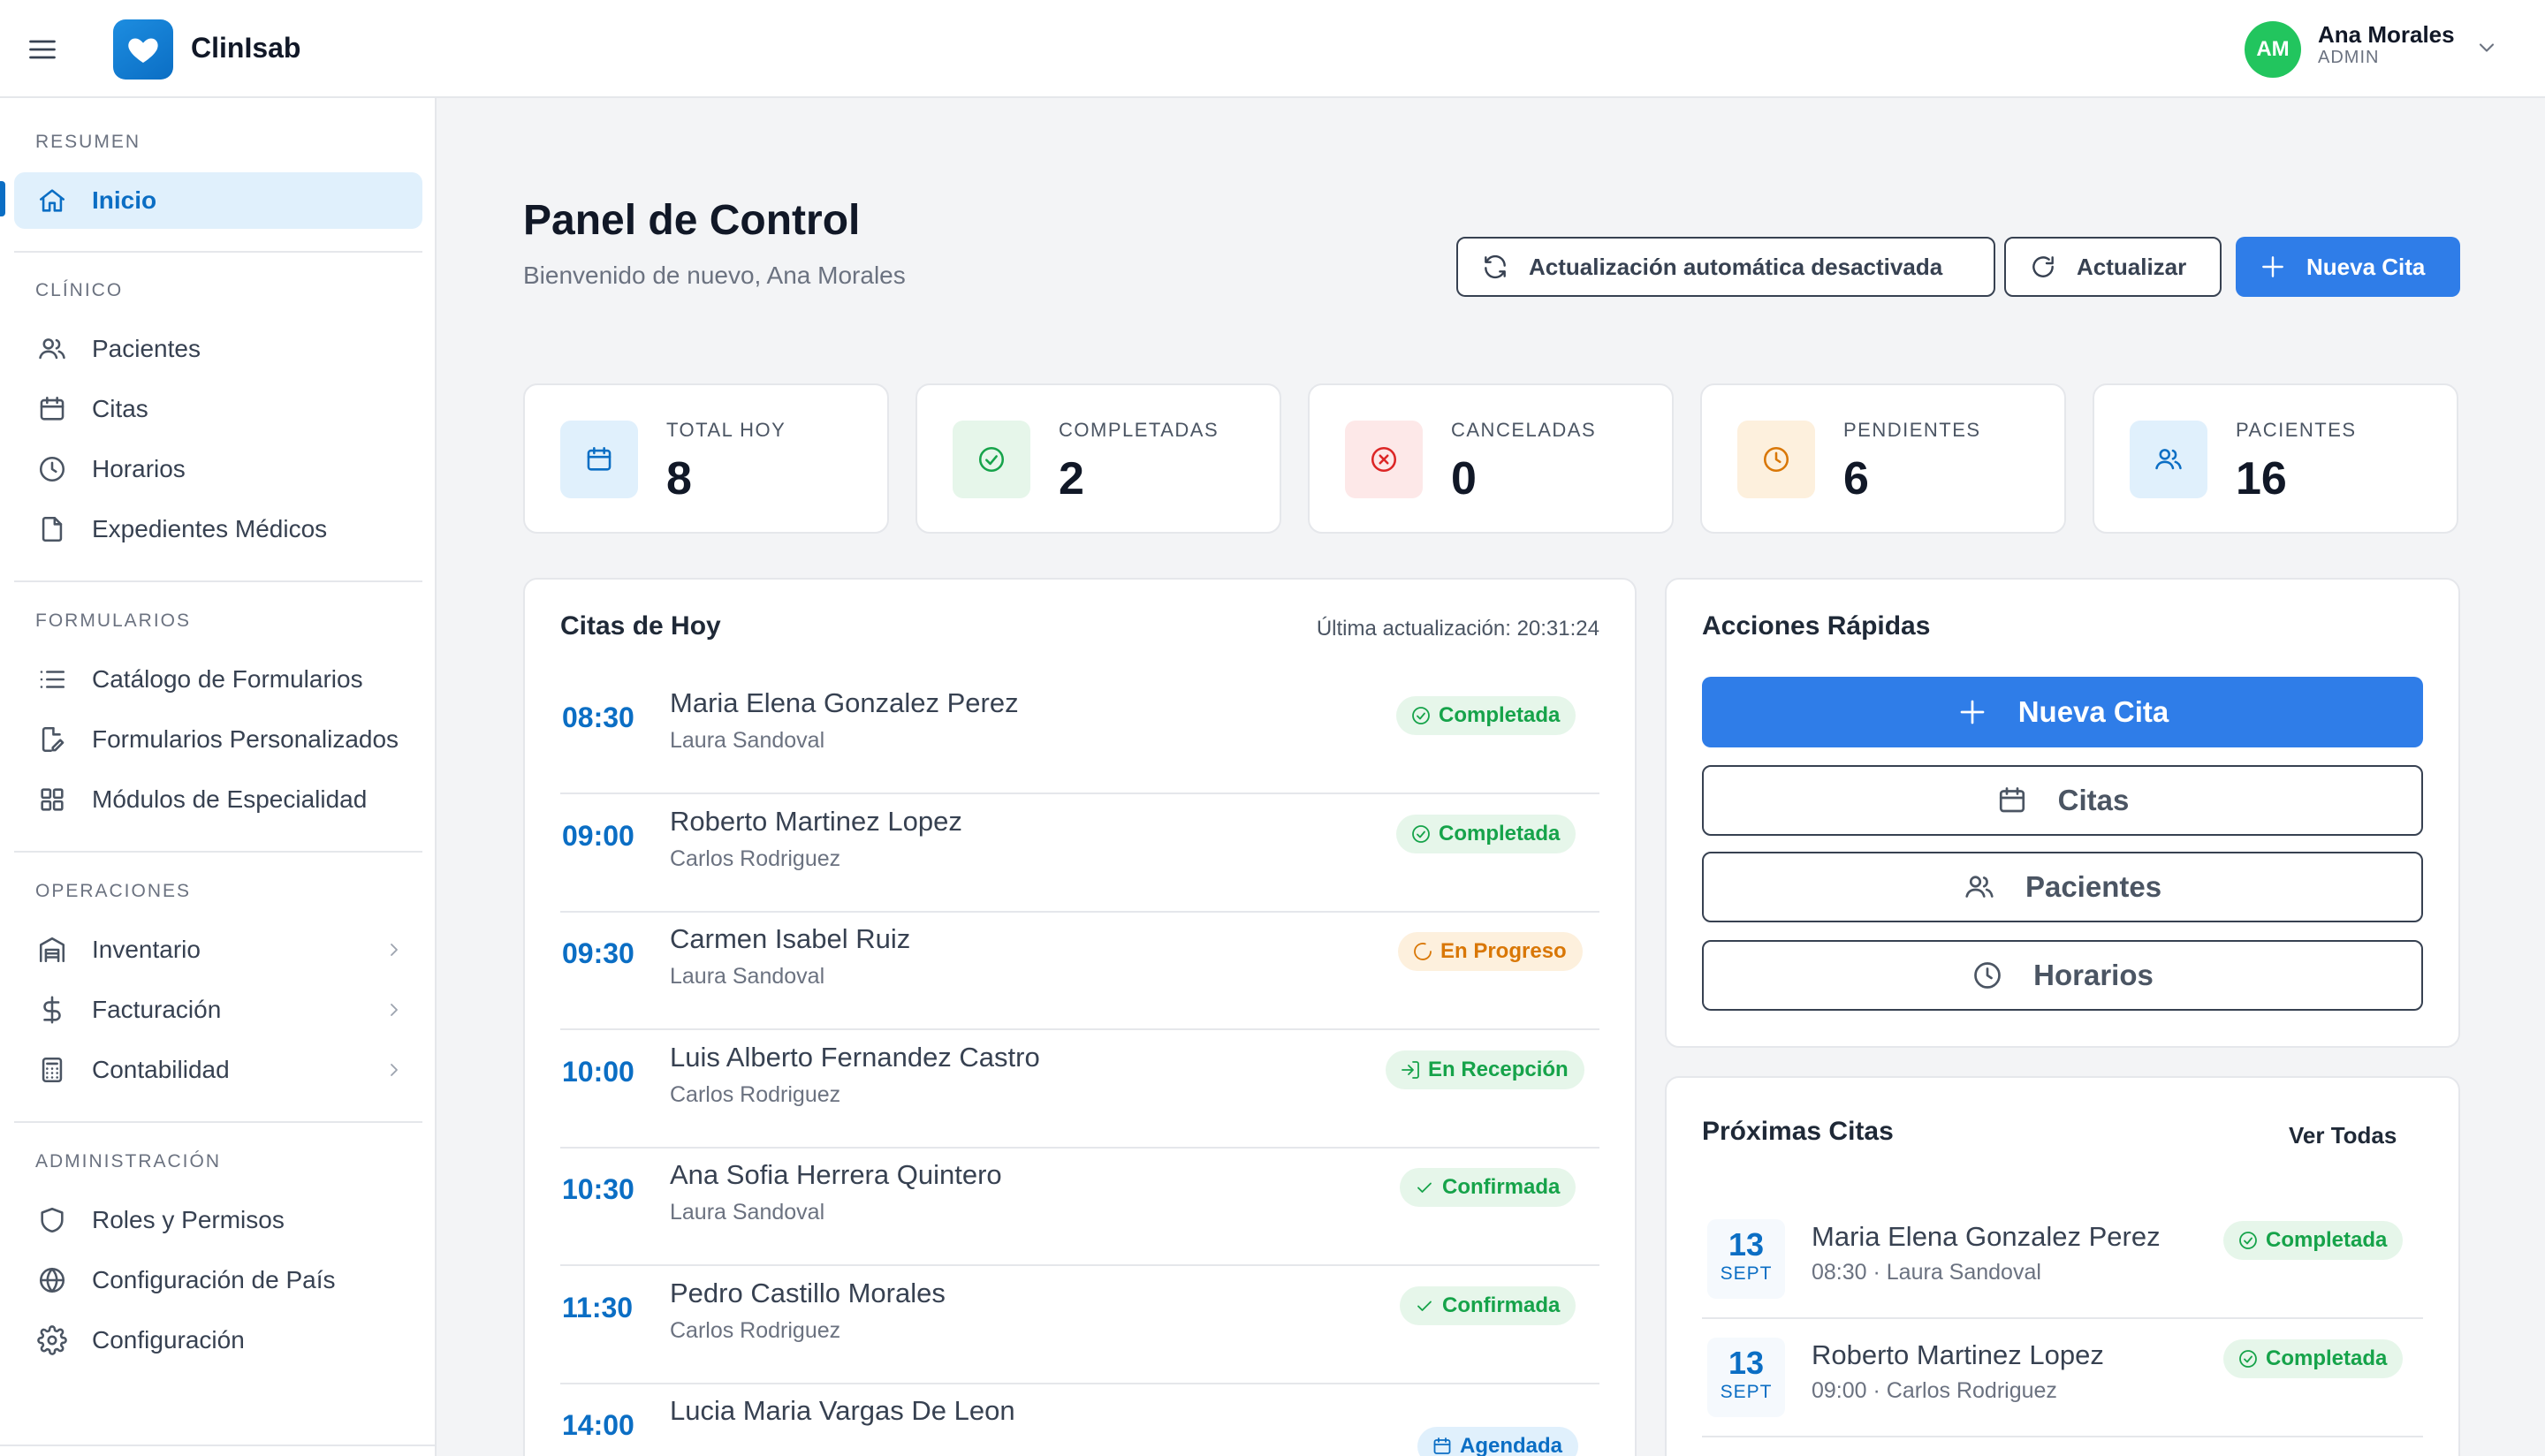 The image size is (2545, 1456). Describe the element at coordinates (218, 1070) in the screenshot. I see `sidebar-item-contabilidad: Contabilidad` at that location.